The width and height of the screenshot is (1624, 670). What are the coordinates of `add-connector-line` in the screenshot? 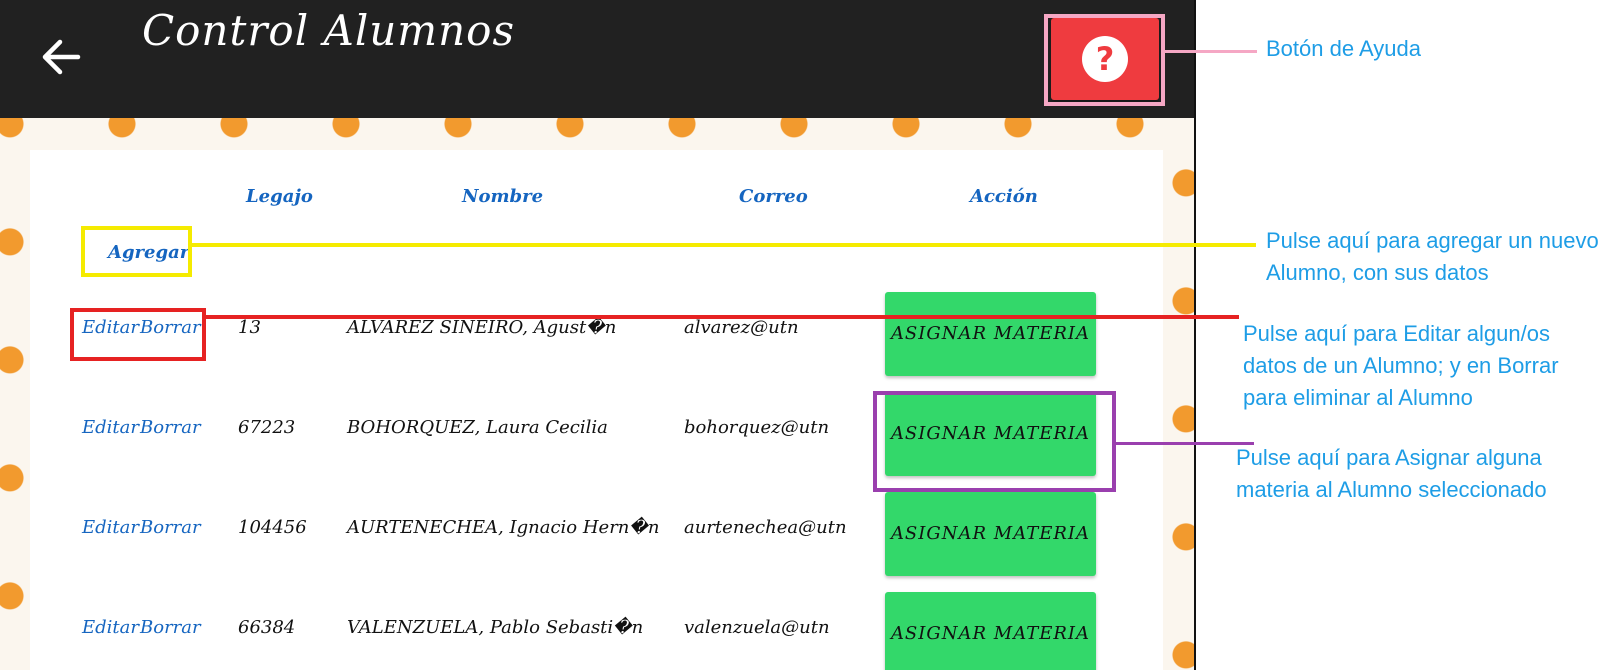 It's located at (724, 245).